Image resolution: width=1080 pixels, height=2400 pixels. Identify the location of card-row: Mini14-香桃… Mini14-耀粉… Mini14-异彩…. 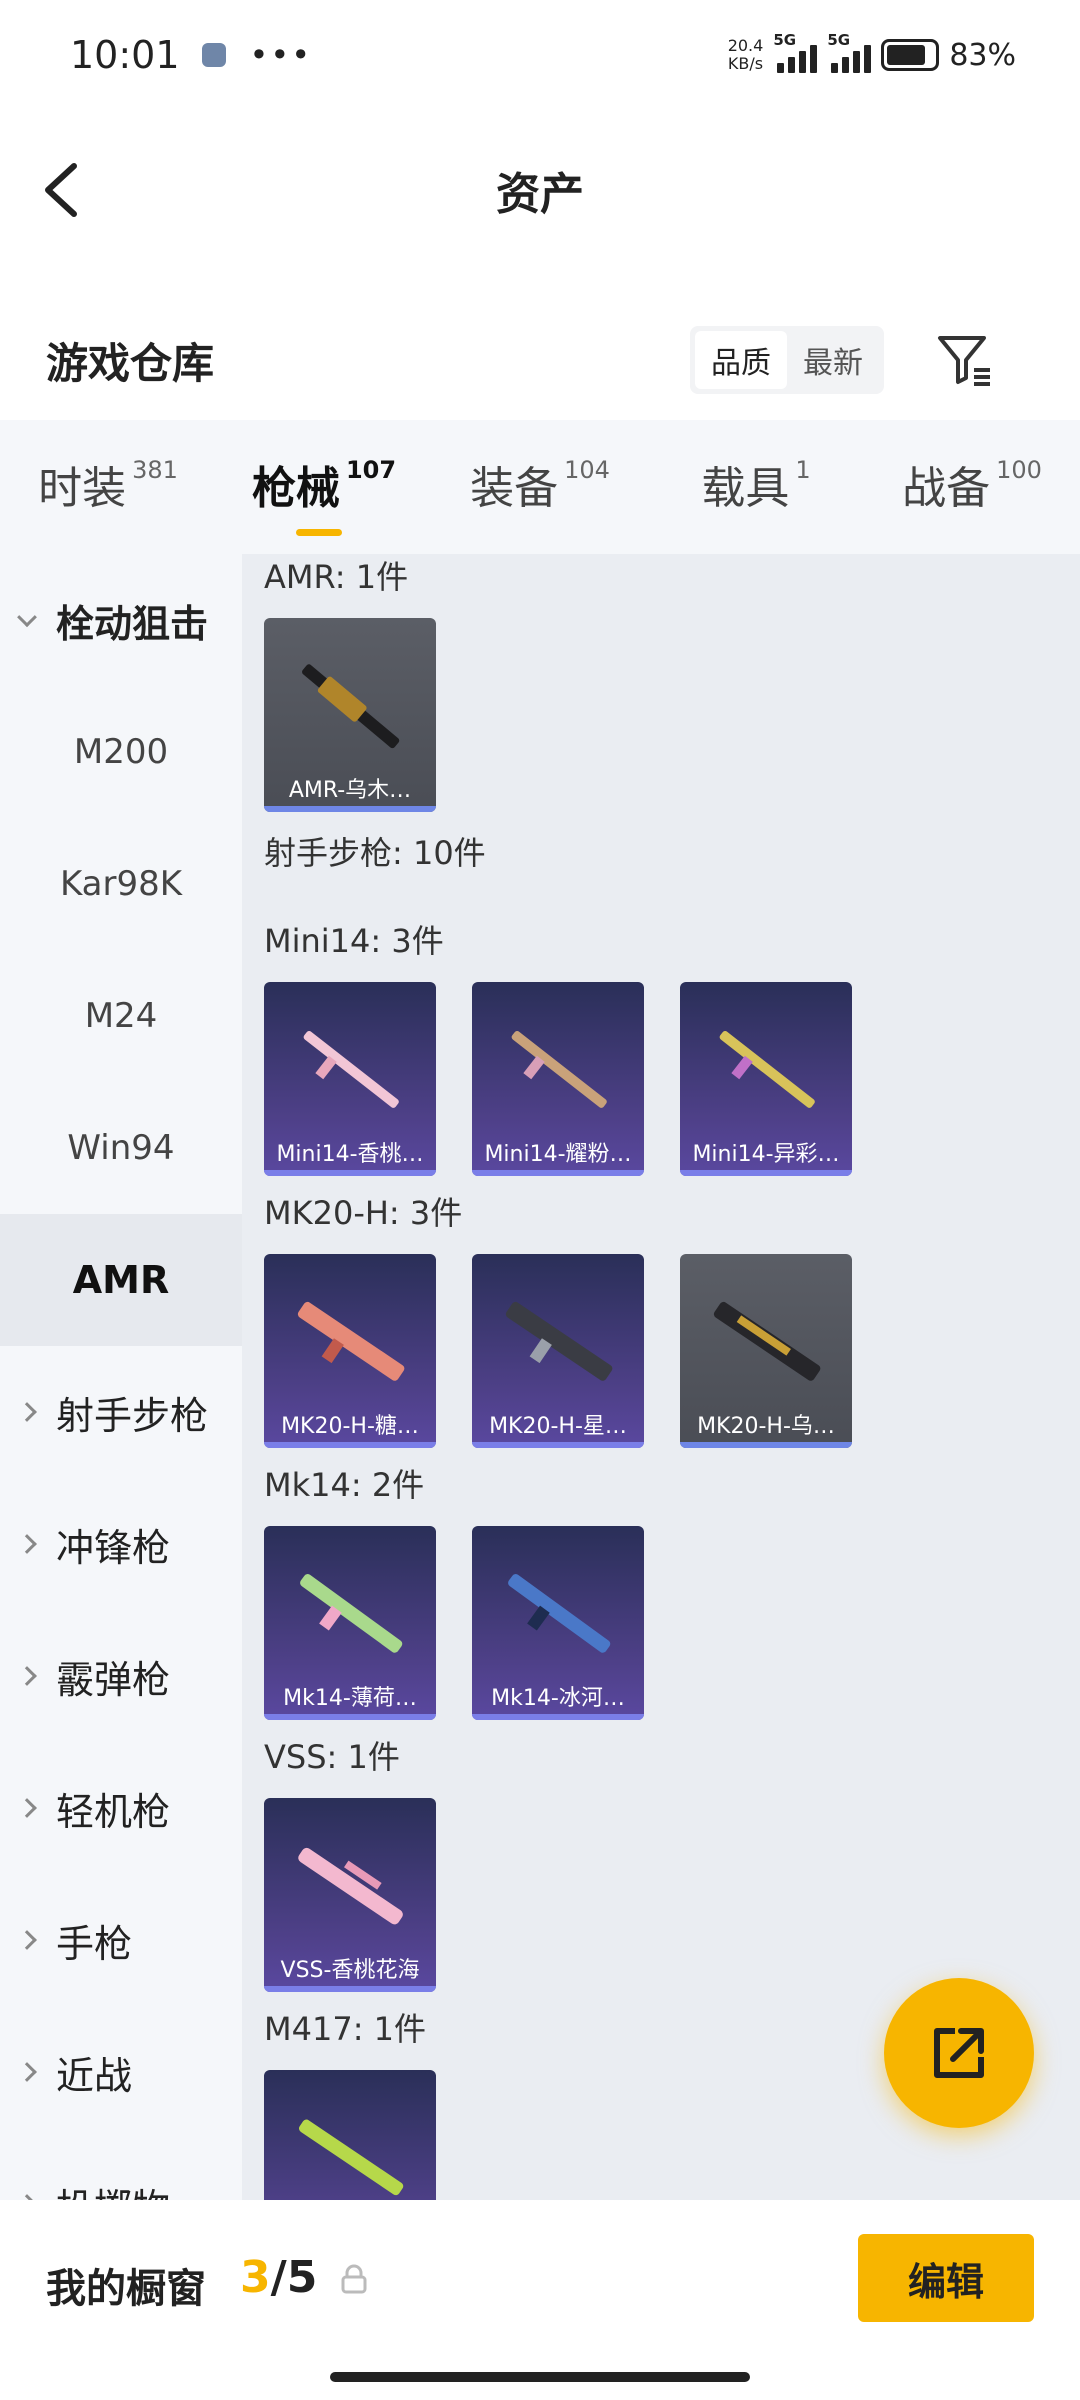
(672, 1079).